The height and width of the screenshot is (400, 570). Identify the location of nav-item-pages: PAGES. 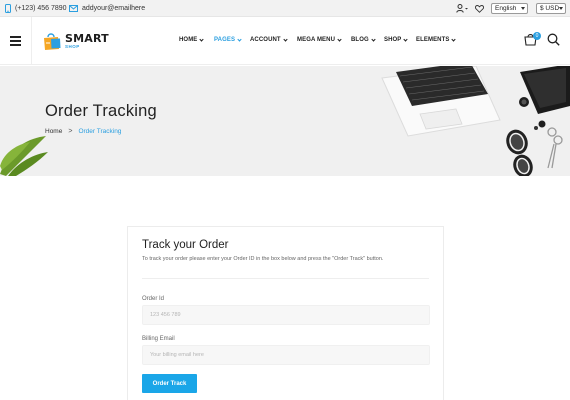
(228, 39).